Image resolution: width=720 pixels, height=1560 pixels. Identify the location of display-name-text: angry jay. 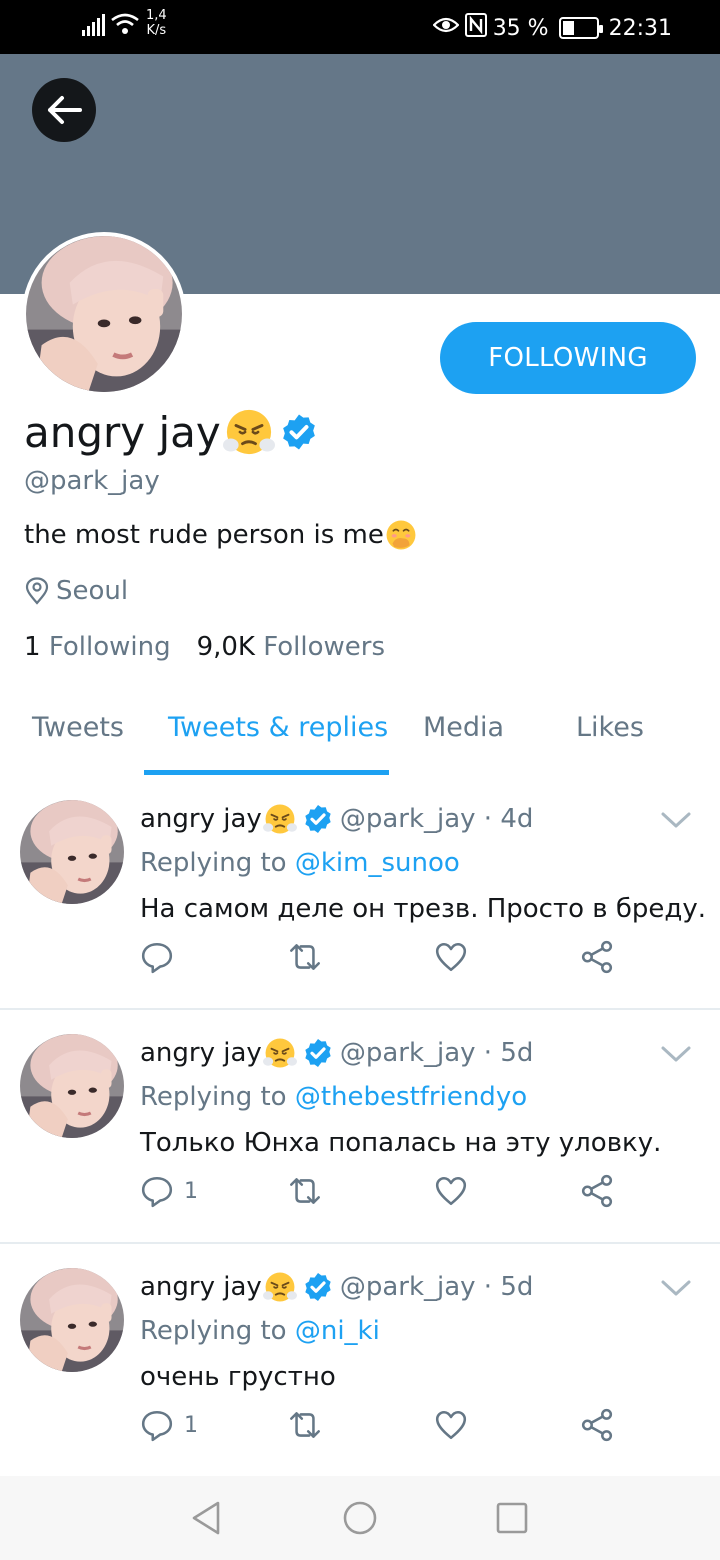
(122, 432).